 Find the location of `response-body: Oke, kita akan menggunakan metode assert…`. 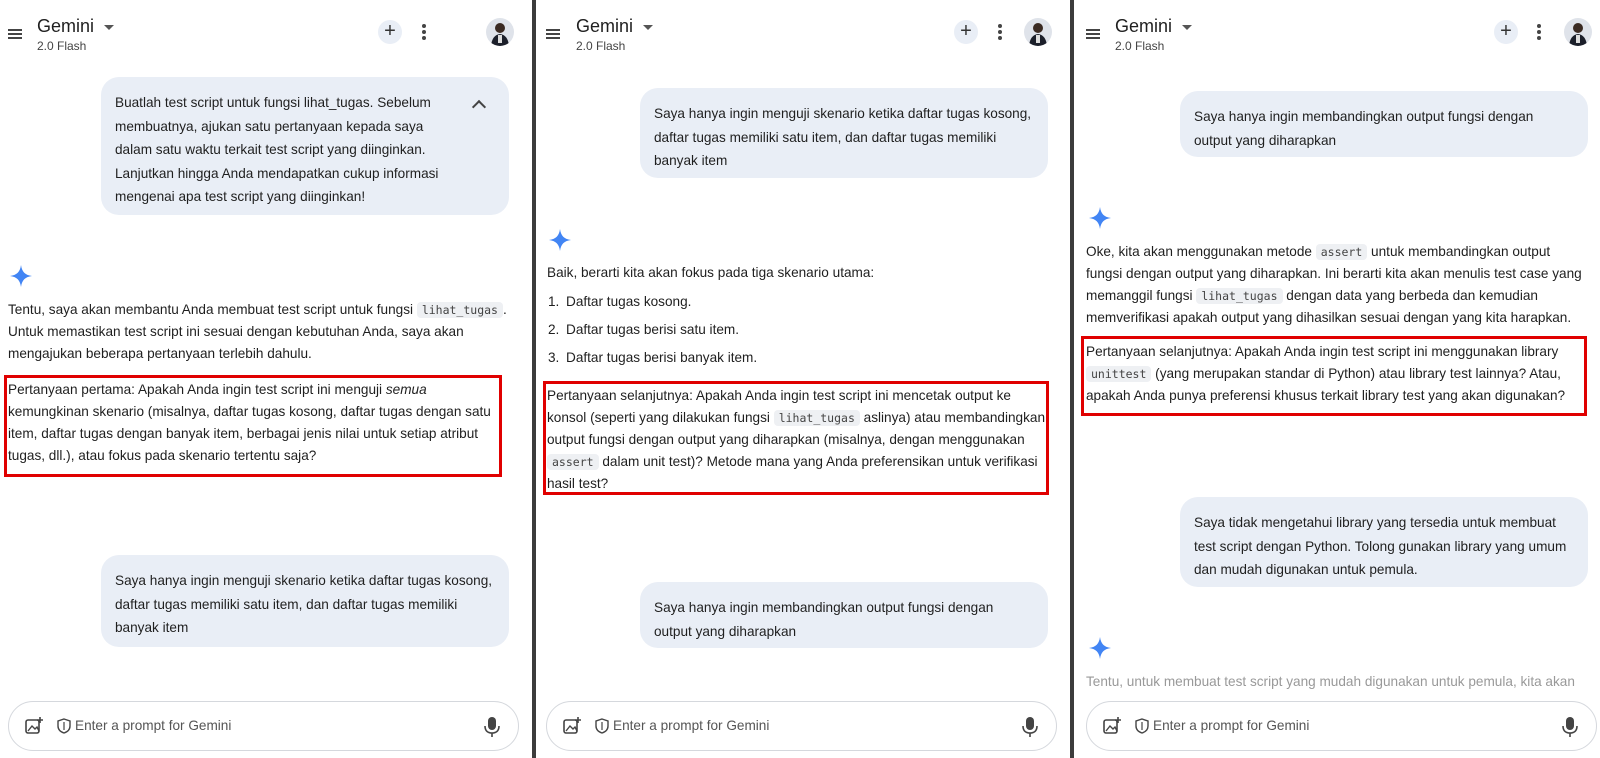

response-body: Oke, kita akan menggunakan metode assert… is located at coordinates (1336, 285).